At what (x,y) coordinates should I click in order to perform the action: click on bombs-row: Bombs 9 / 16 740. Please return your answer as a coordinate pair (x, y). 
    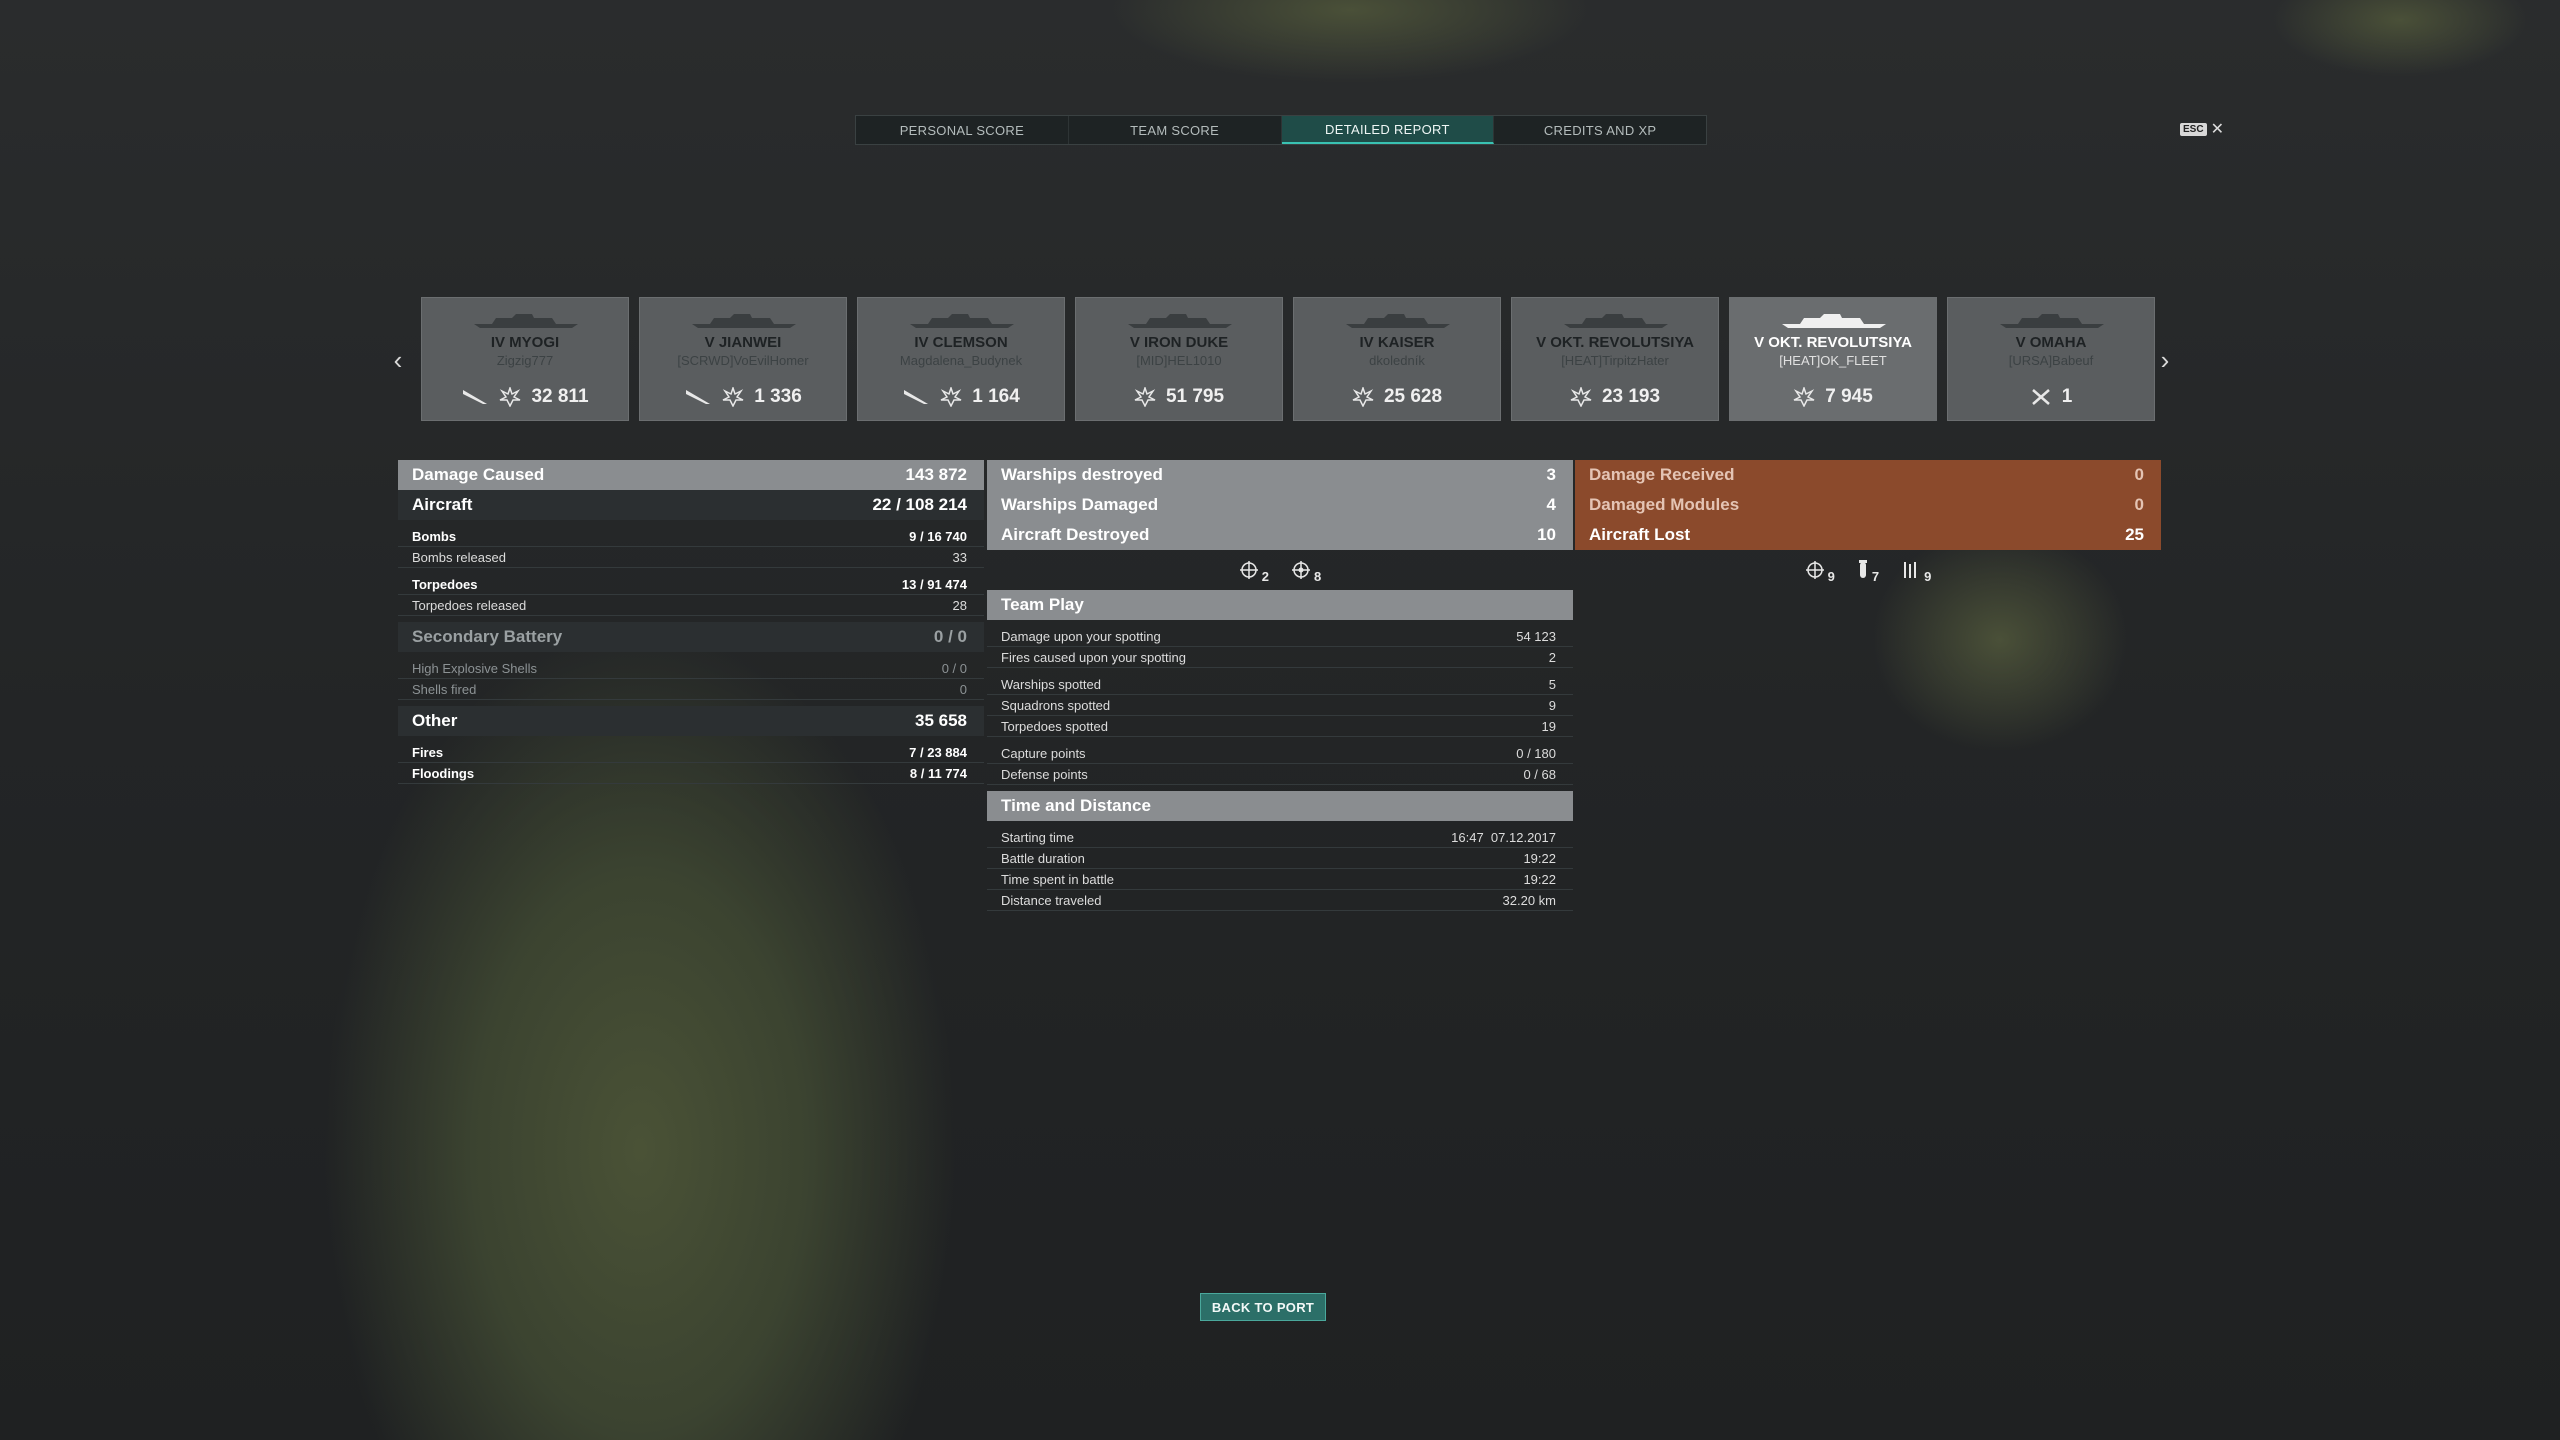
    Looking at the image, I should click on (691, 536).